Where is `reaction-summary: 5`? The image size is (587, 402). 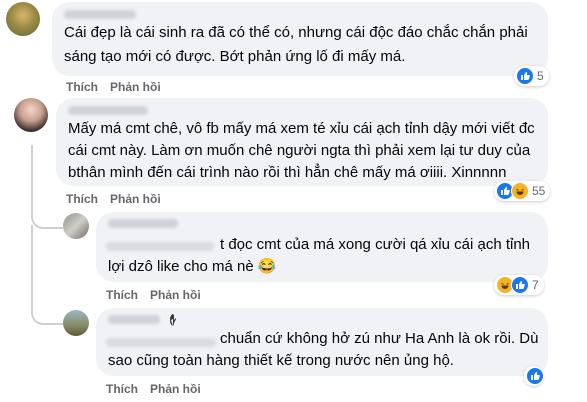 reaction-summary: 5 is located at coordinates (531, 76).